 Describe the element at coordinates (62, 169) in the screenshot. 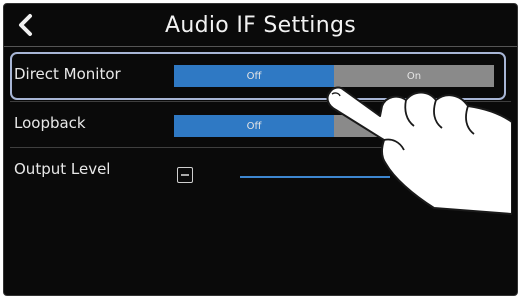

I see `output-level-label: Output Level` at that location.